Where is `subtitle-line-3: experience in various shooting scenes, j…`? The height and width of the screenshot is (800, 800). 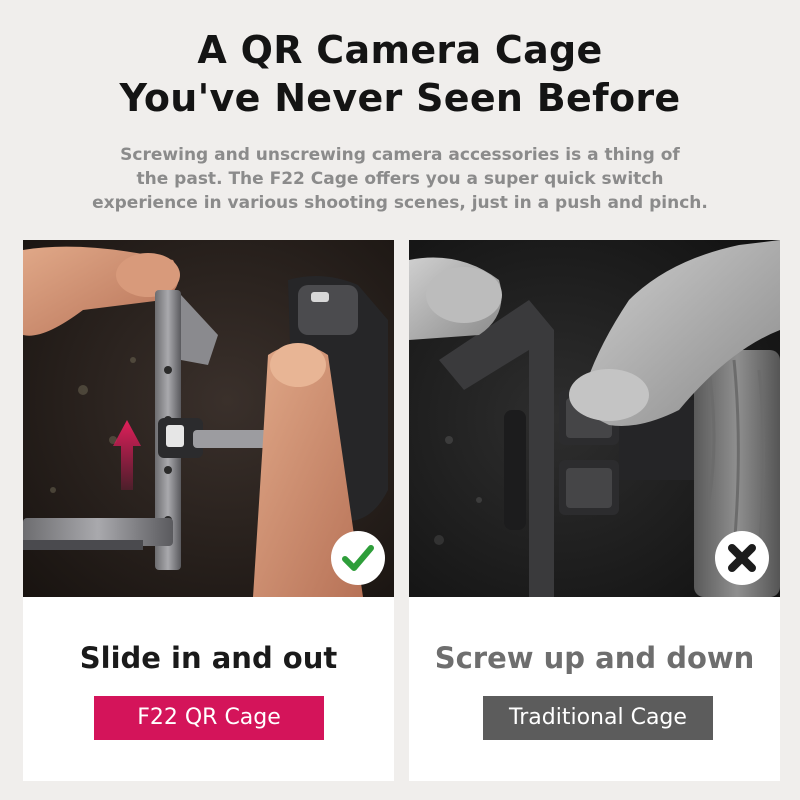 subtitle-line-3: experience in various shooting scenes, j… is located at coordinates (400, 203).